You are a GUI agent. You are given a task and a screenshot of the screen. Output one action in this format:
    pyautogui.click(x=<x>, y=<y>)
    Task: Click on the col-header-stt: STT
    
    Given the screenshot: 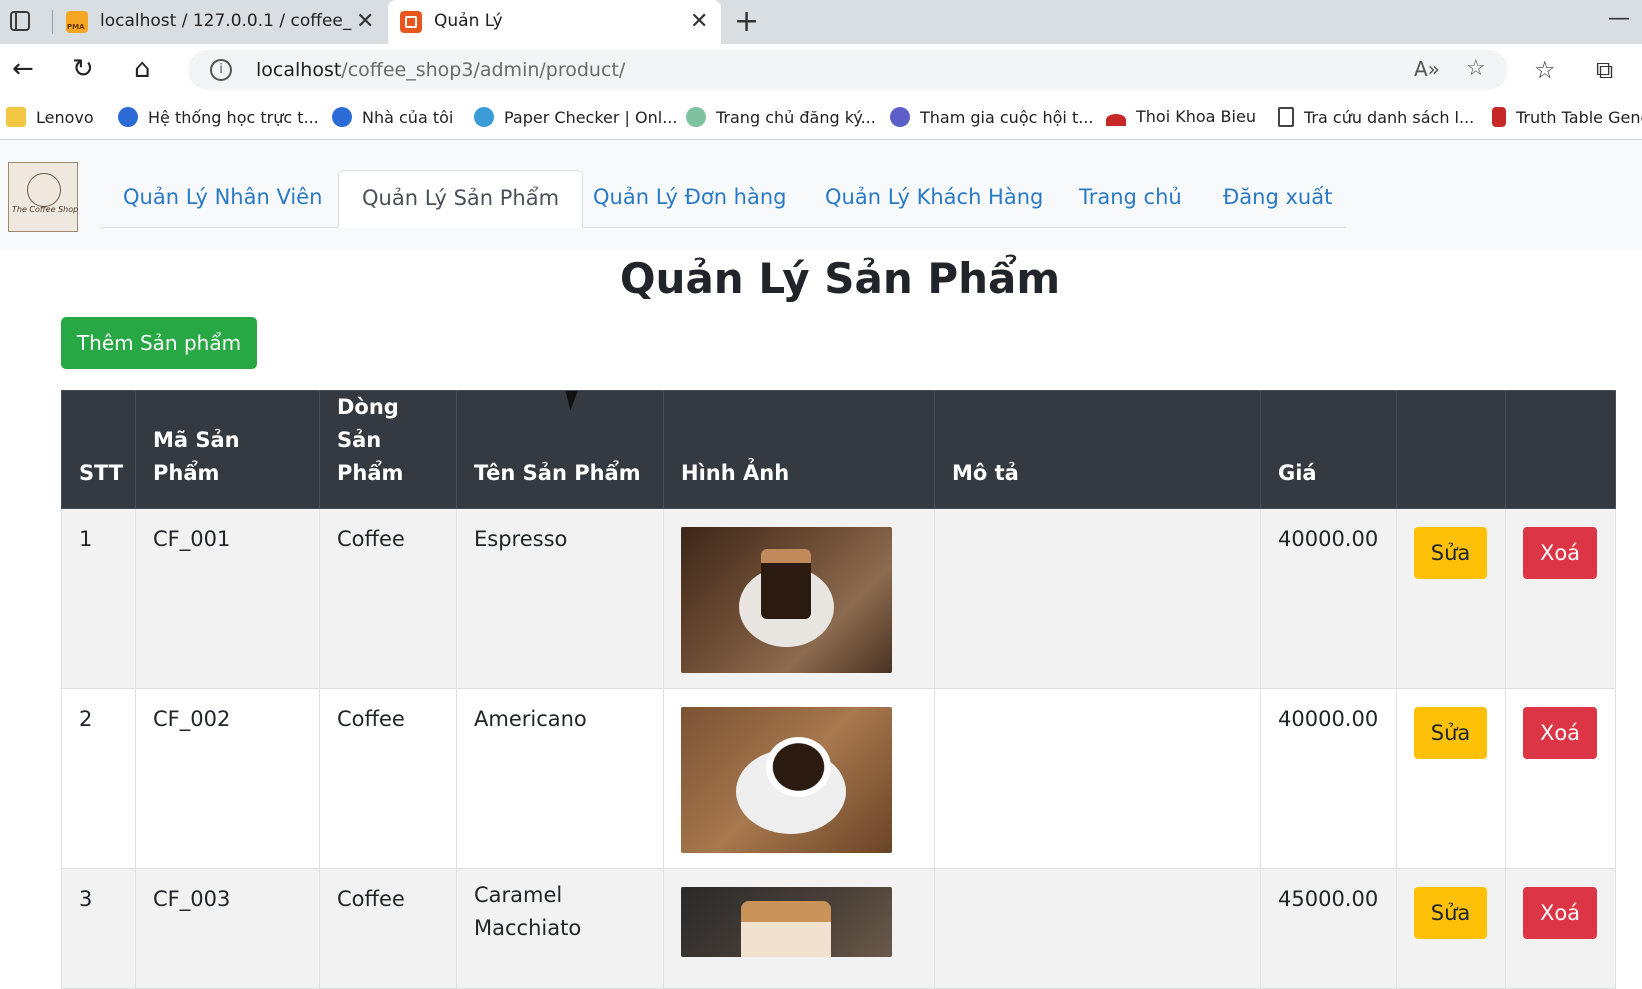 What is the action you would take?
    pyautogui.click(x=98, y=449)
    